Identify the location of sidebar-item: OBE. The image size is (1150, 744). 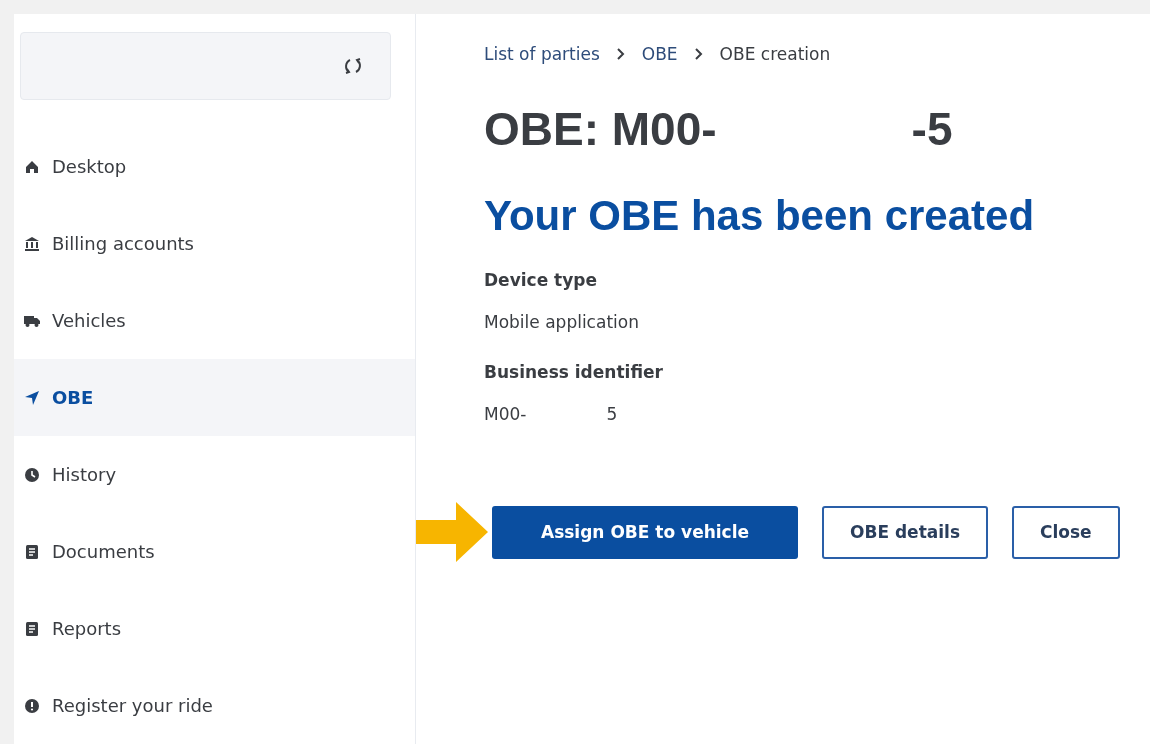
(214, 397).